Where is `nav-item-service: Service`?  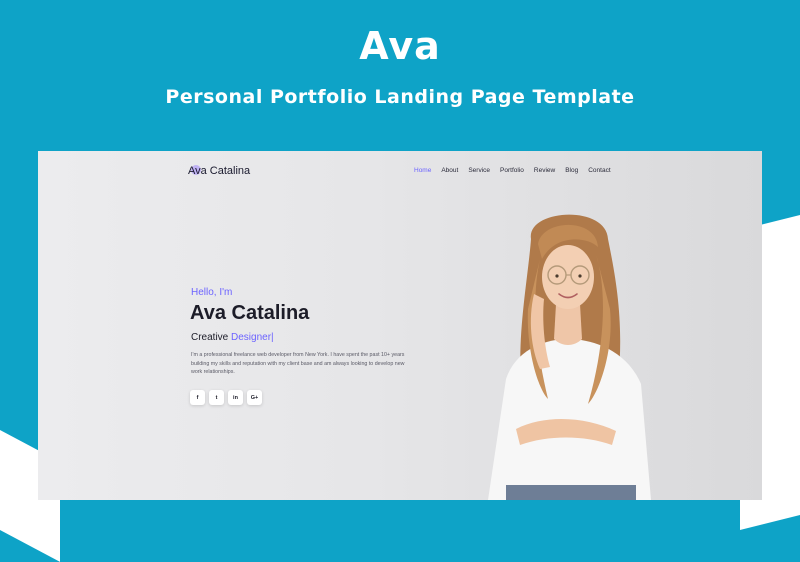
nav-item-service: Service is located at coordinates (479, 171).